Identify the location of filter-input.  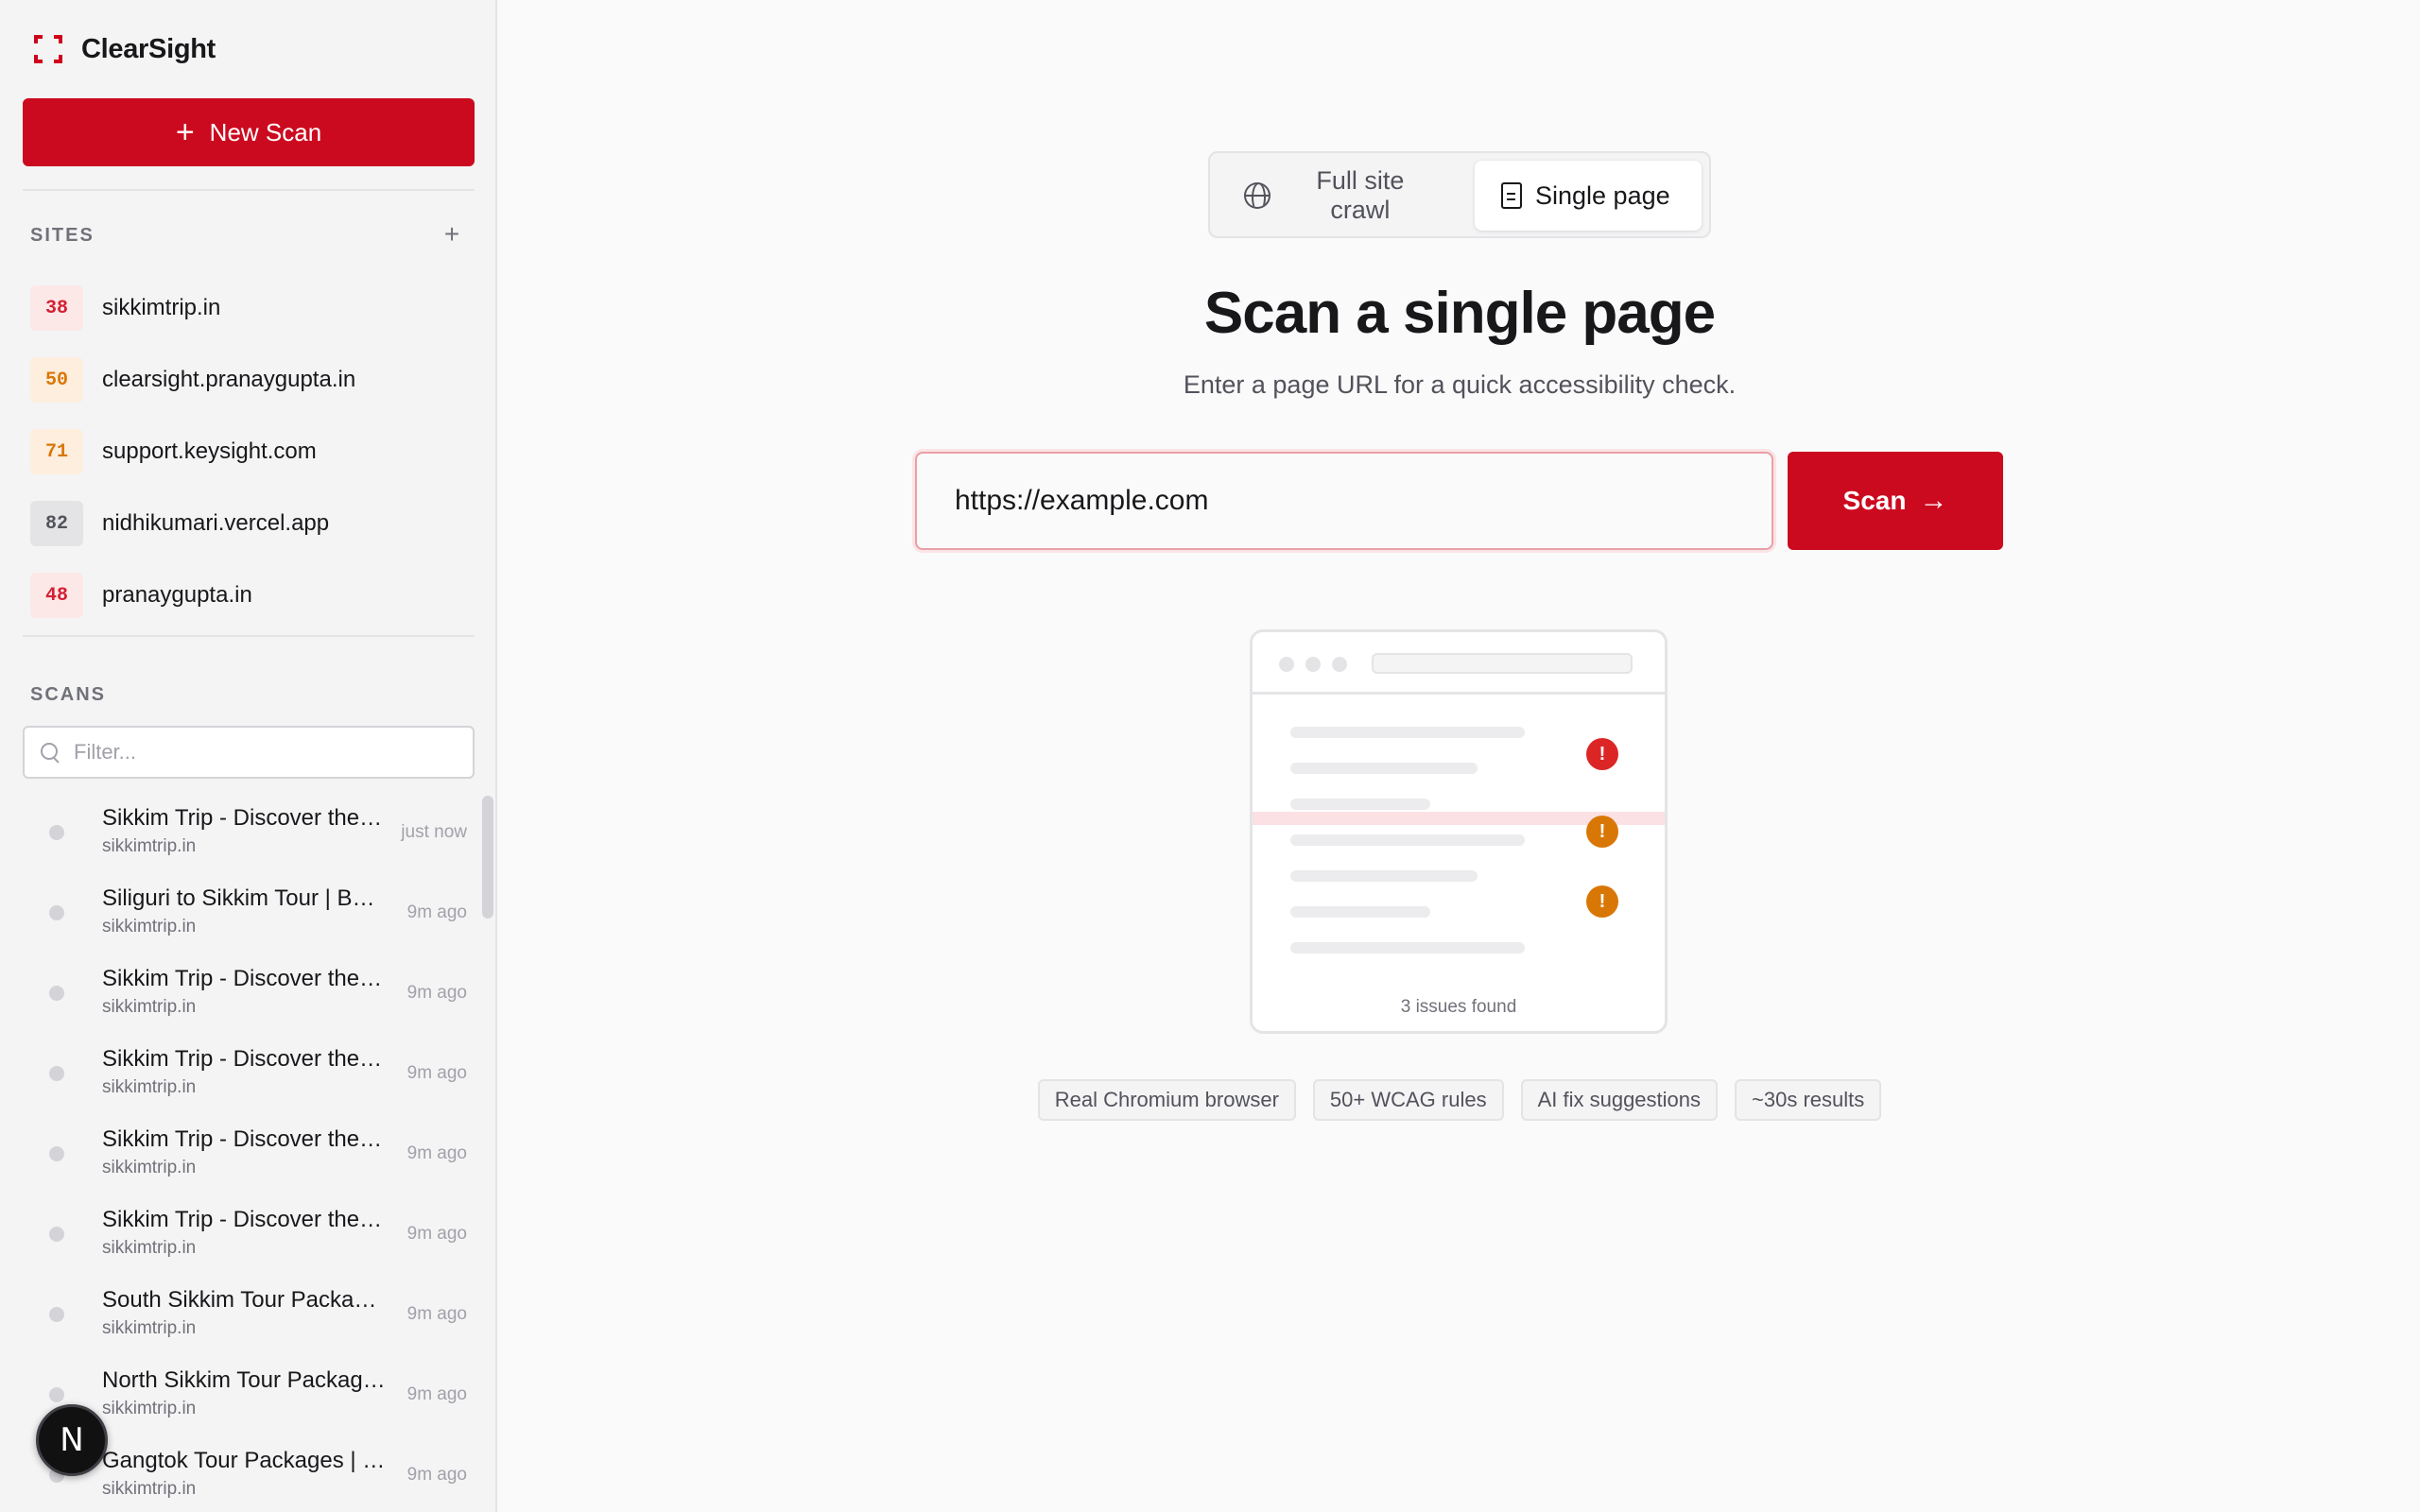
(263, 752).